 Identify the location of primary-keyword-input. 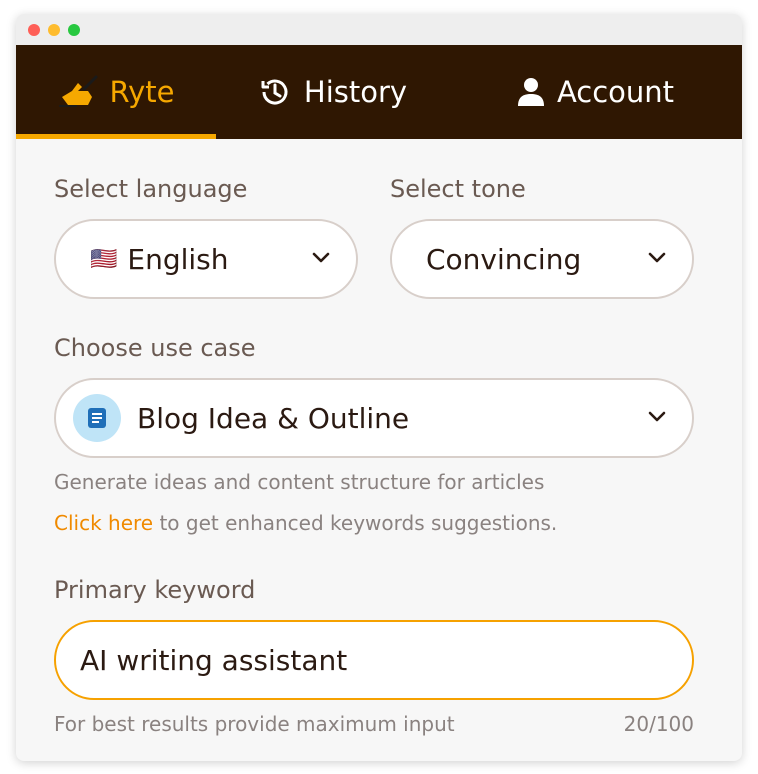
(386, 660).